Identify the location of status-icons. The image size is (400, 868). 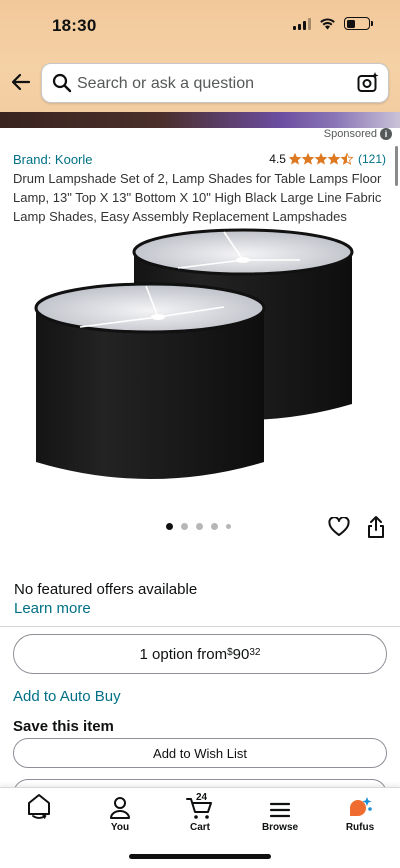
(333, 23).